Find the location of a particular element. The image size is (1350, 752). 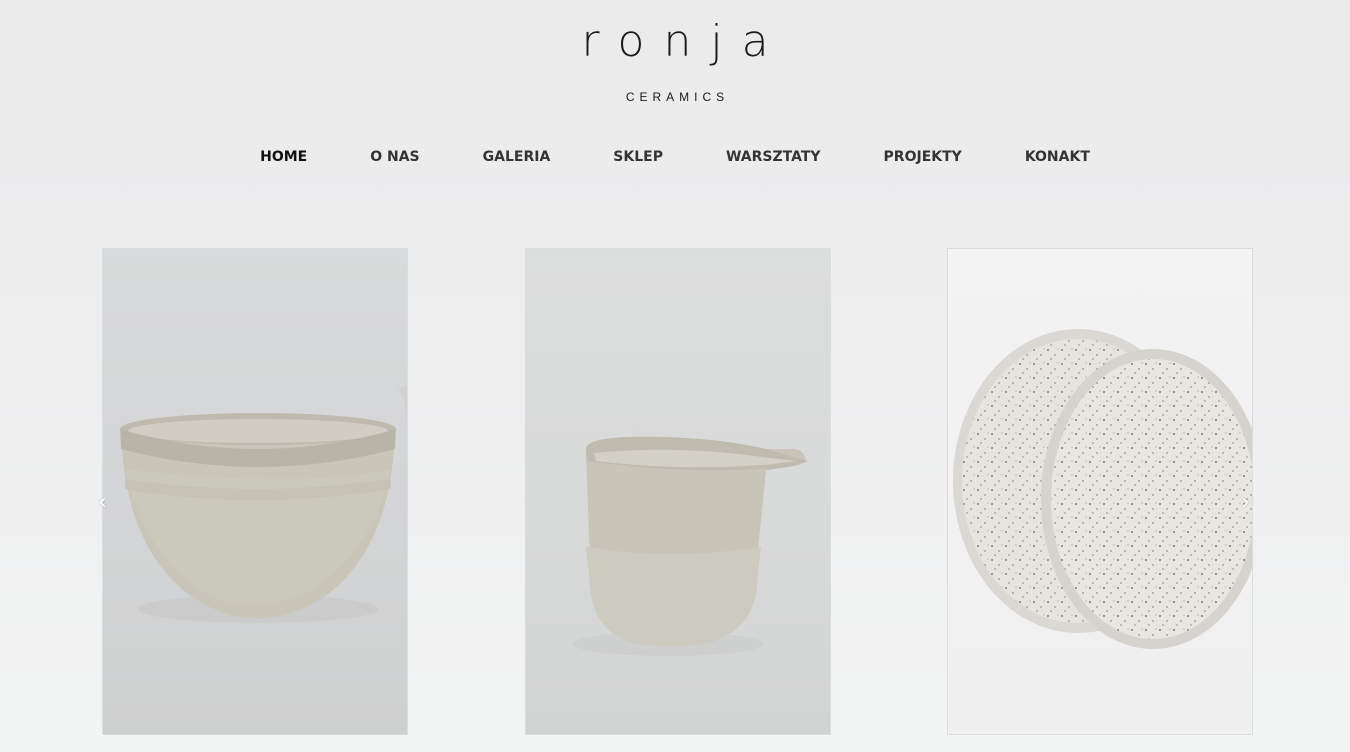

nav-item-konakt: KONAKT is located at coordinates (1057, 157).